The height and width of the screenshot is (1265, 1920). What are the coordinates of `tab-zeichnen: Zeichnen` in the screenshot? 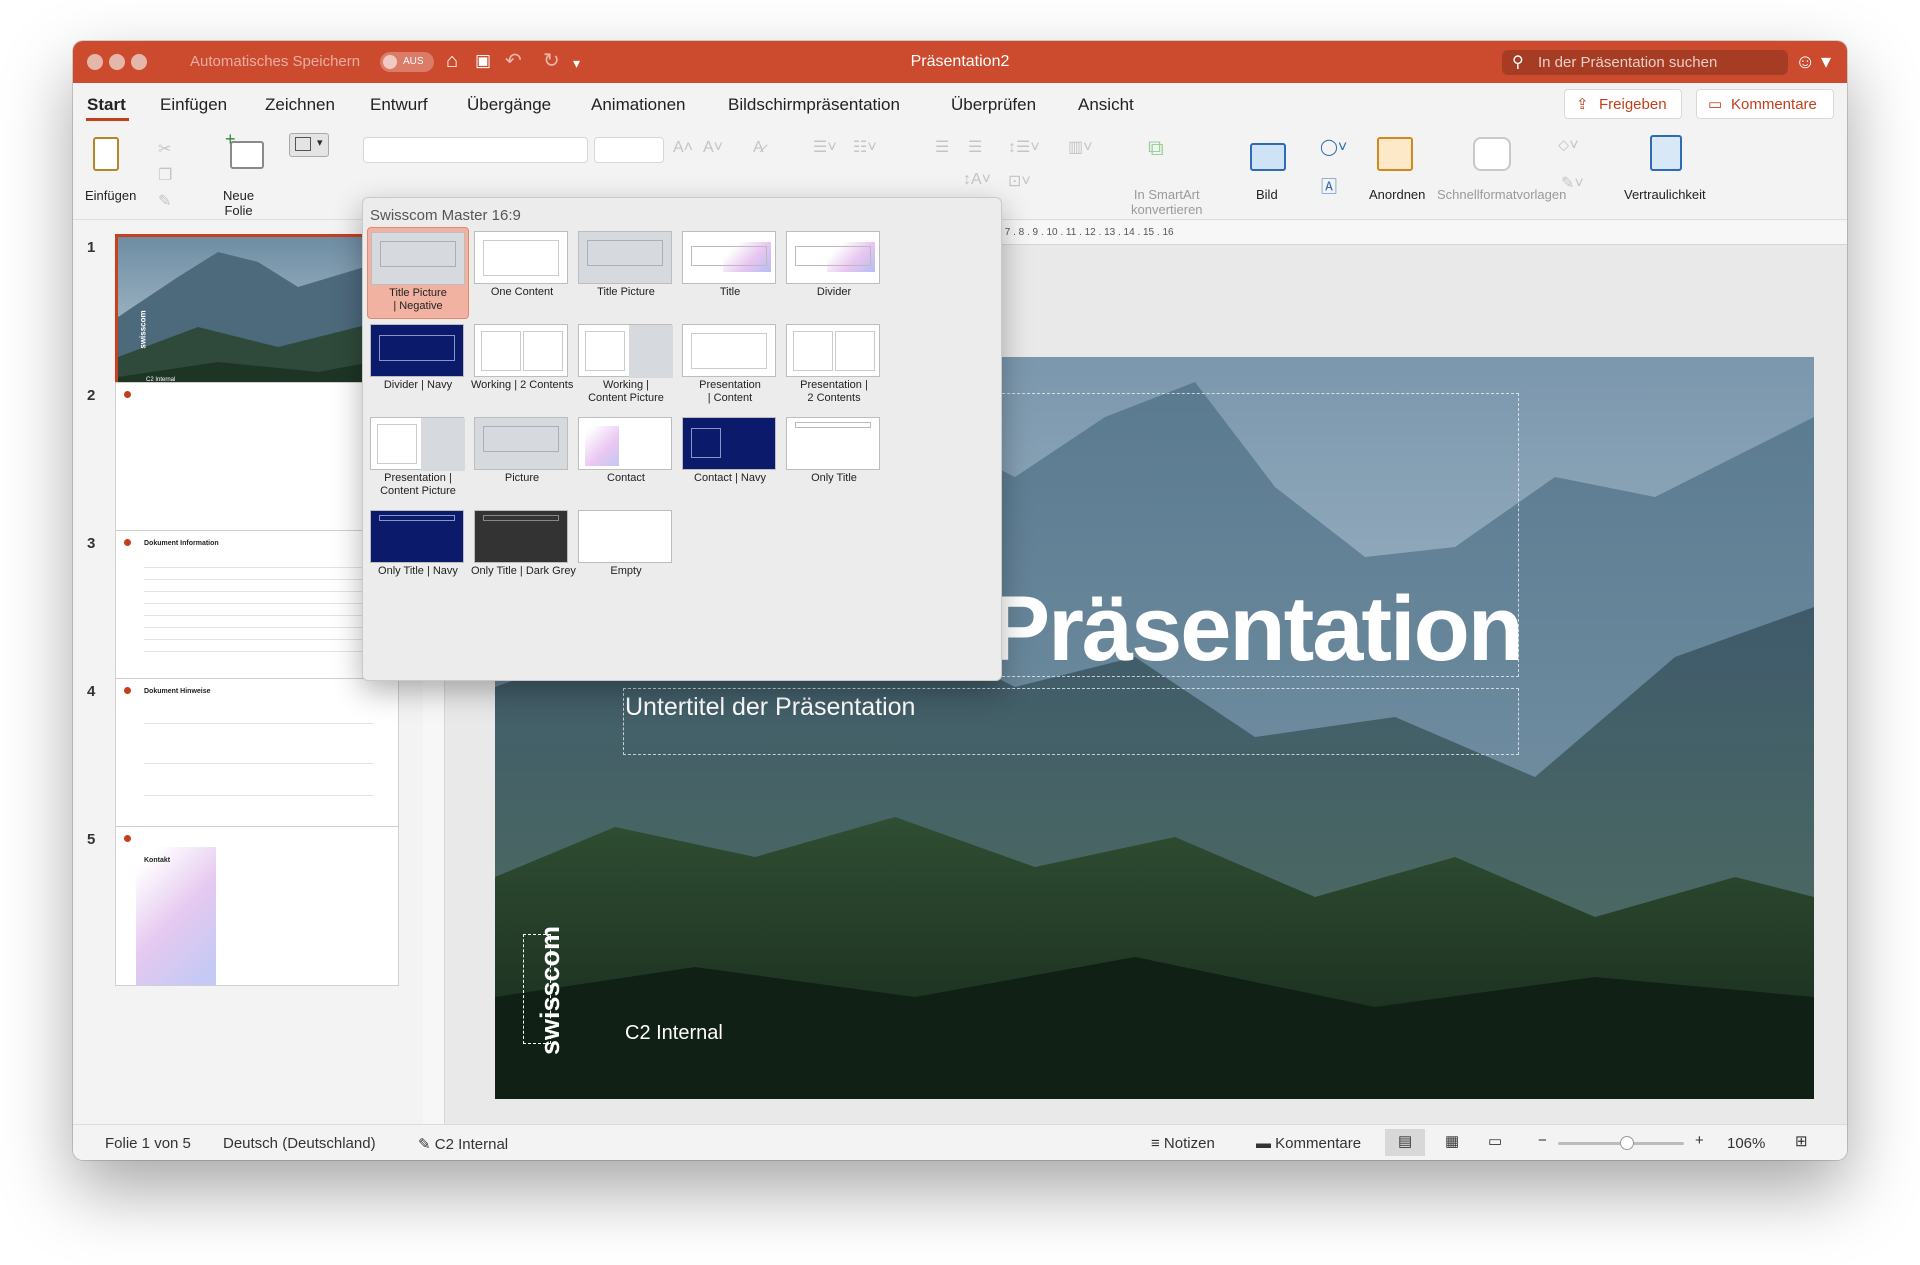 It's located at (300, 105).